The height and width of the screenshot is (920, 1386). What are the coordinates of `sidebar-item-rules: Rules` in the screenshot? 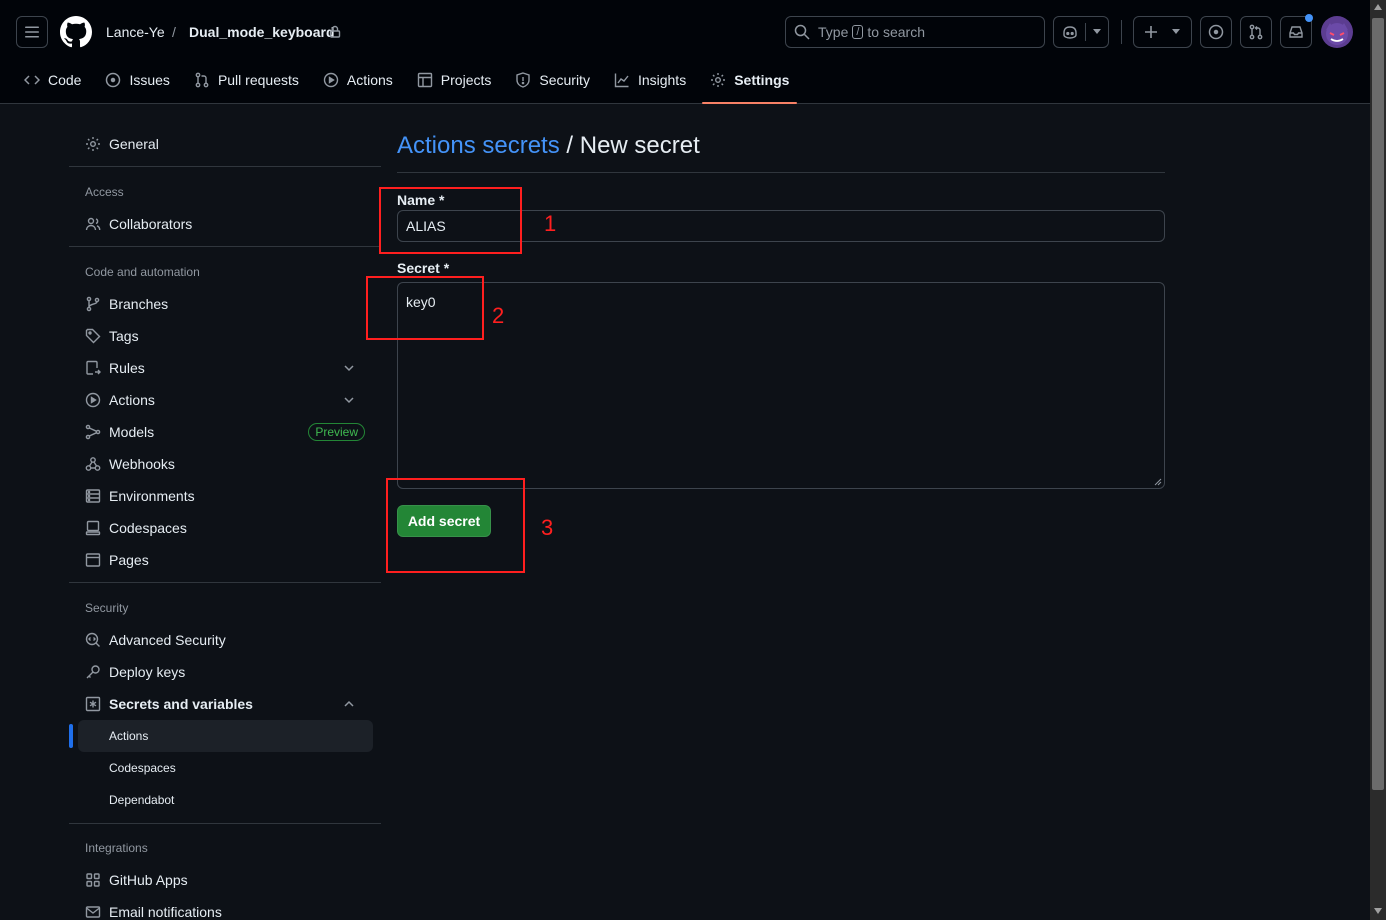 It's located at (225, 368).